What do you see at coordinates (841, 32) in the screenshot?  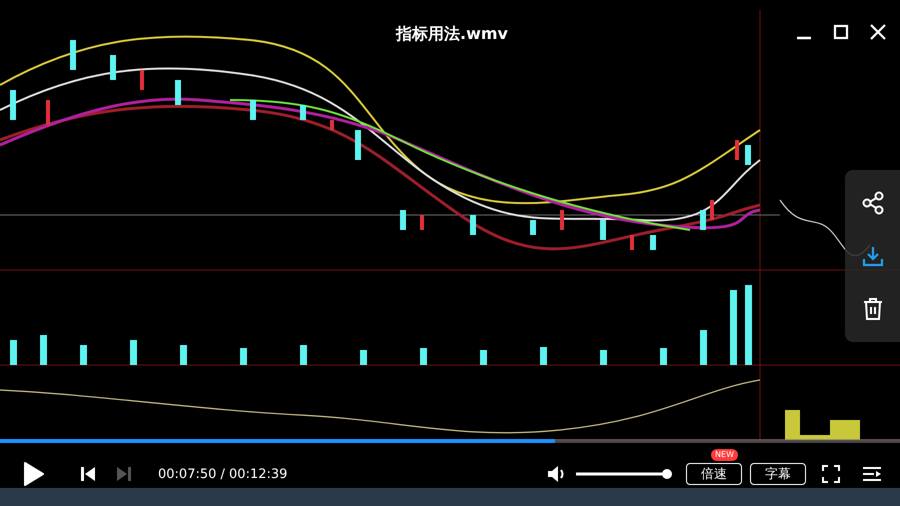 I see `maximize-icon` at bounding box center [841, 32].